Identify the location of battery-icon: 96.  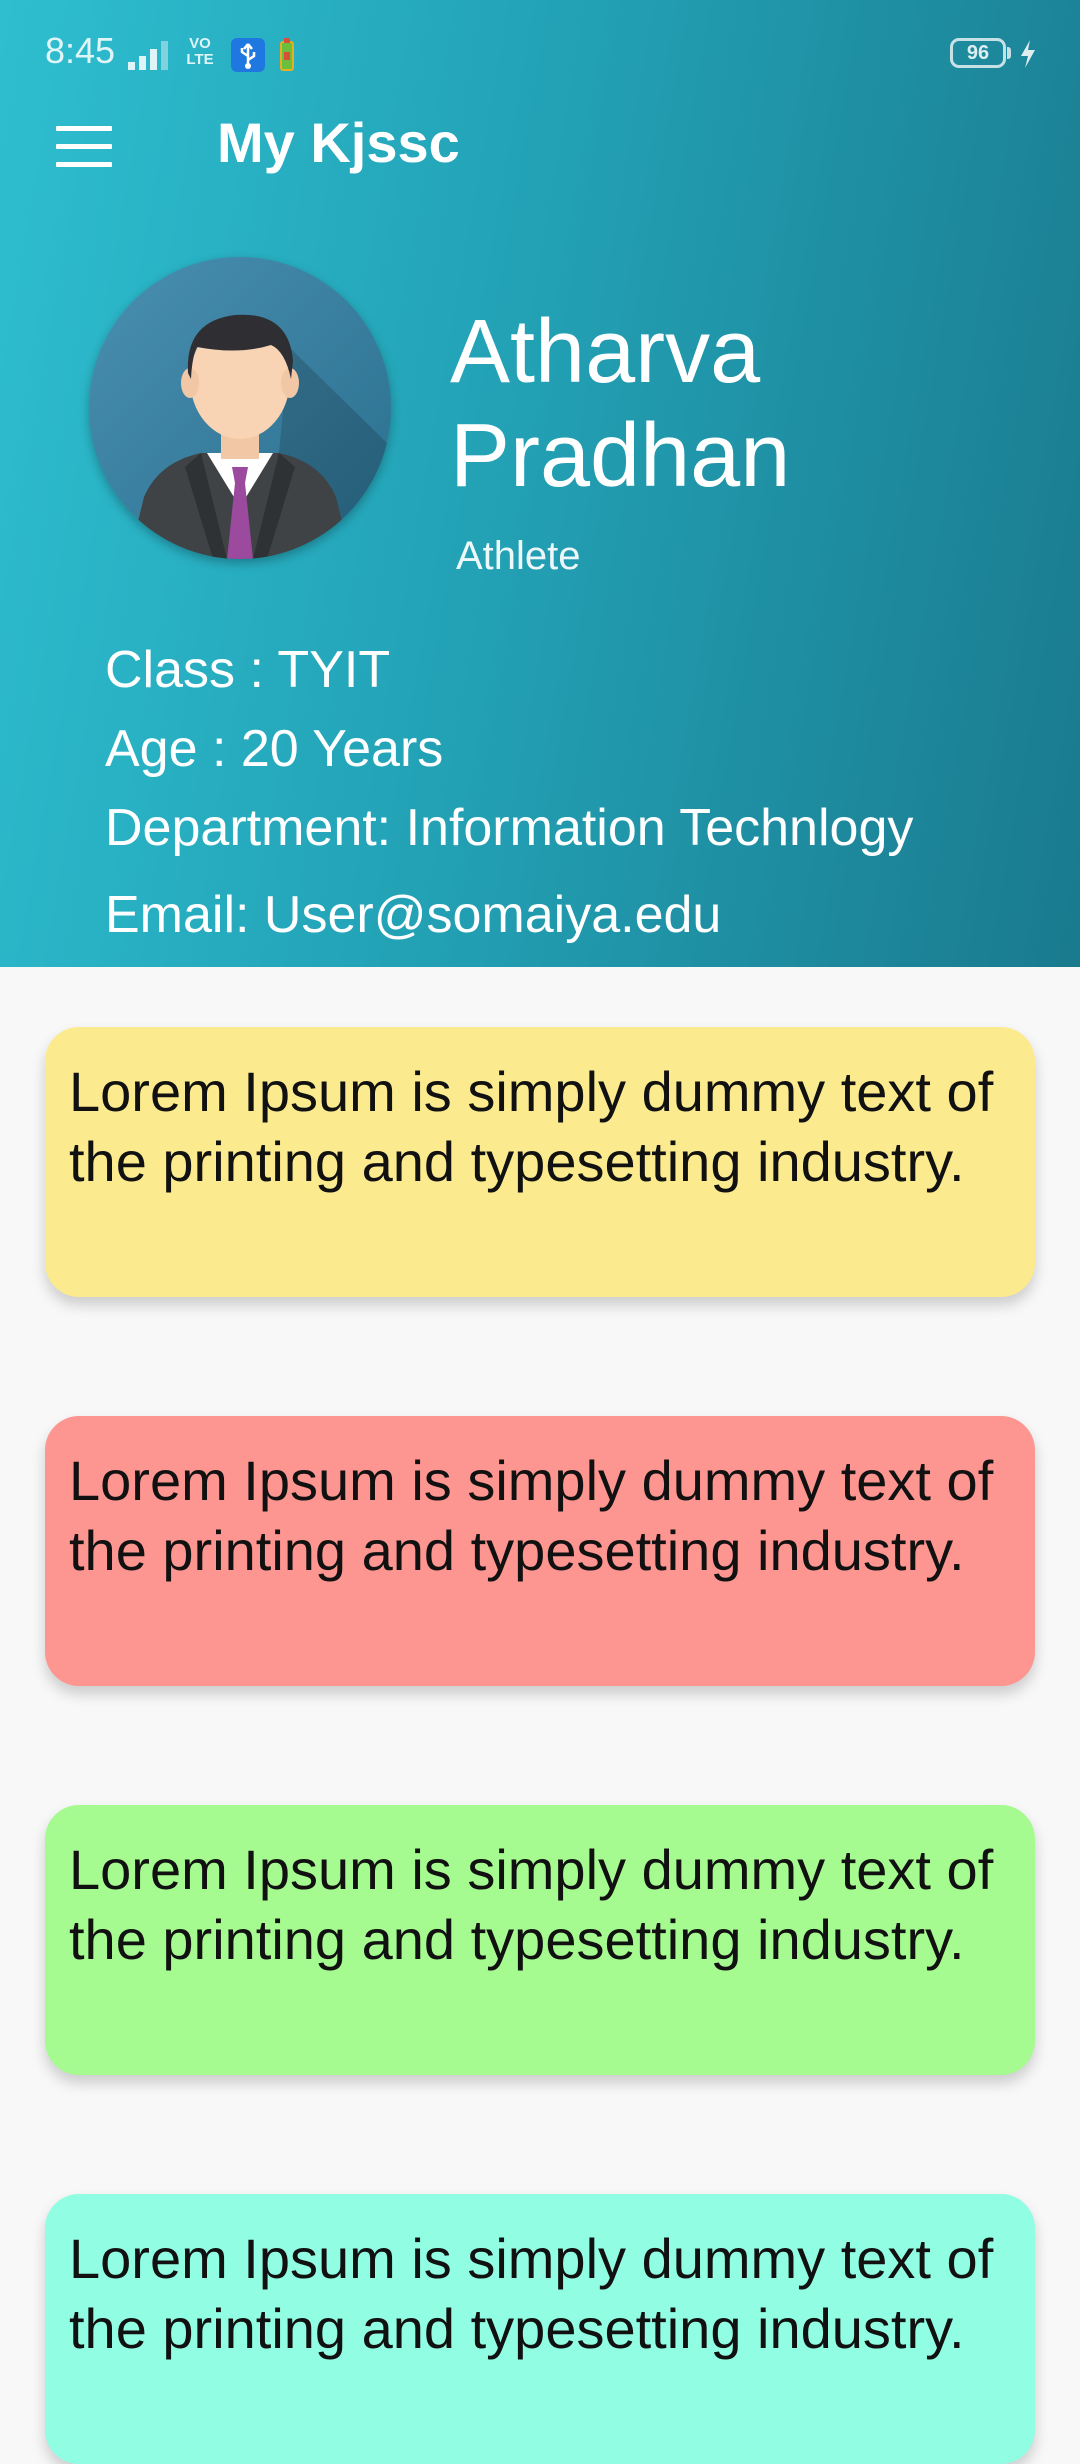
(980, 53).